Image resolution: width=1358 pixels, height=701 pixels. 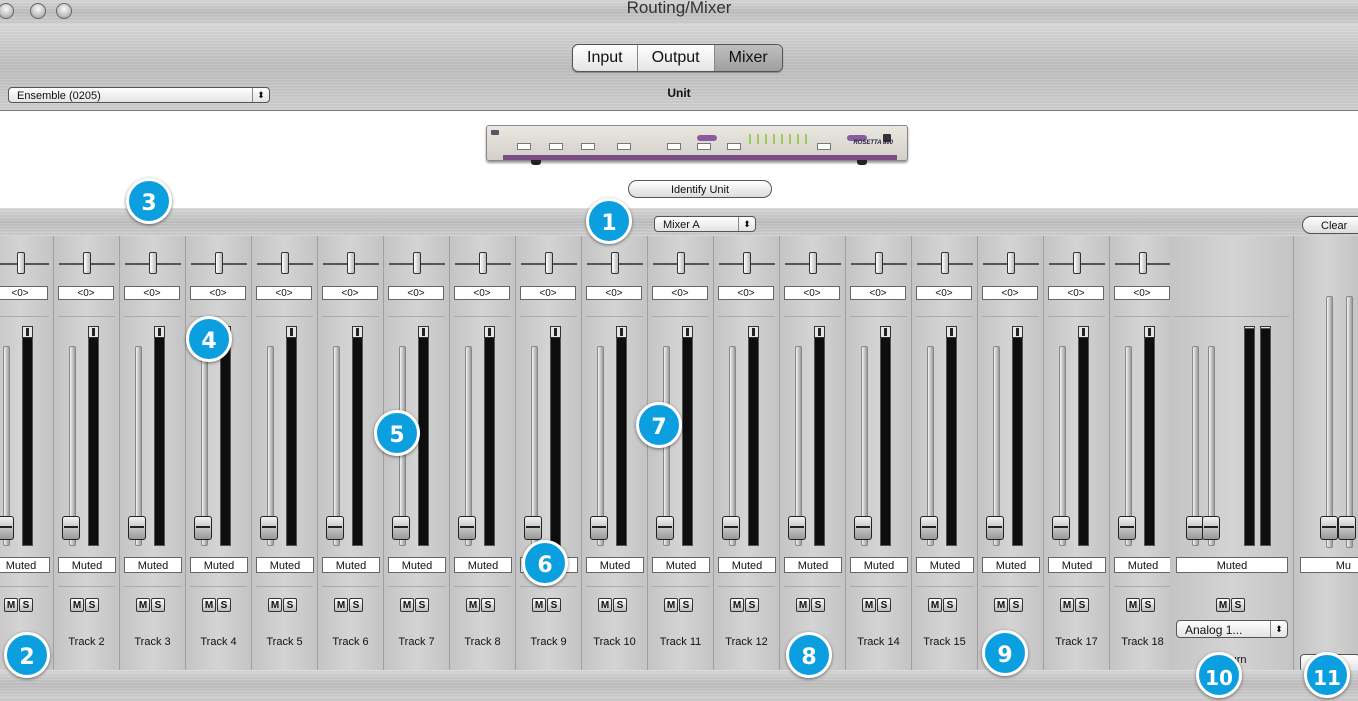 I want to click on tab-output: Output, so click(x=676, y=58).